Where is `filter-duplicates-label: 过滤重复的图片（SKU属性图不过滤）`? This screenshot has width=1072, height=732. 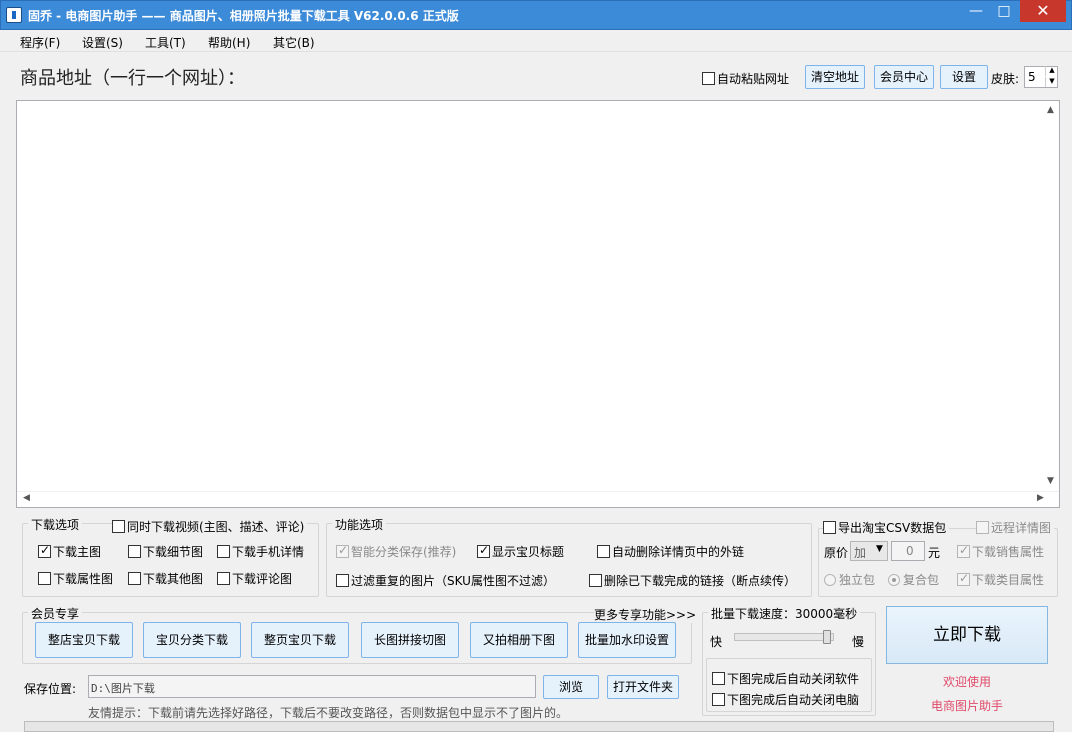 filter-duplicates-label: 过滤重复的图片（SKU属性图不过滤） is located at coordinates (453, 581).